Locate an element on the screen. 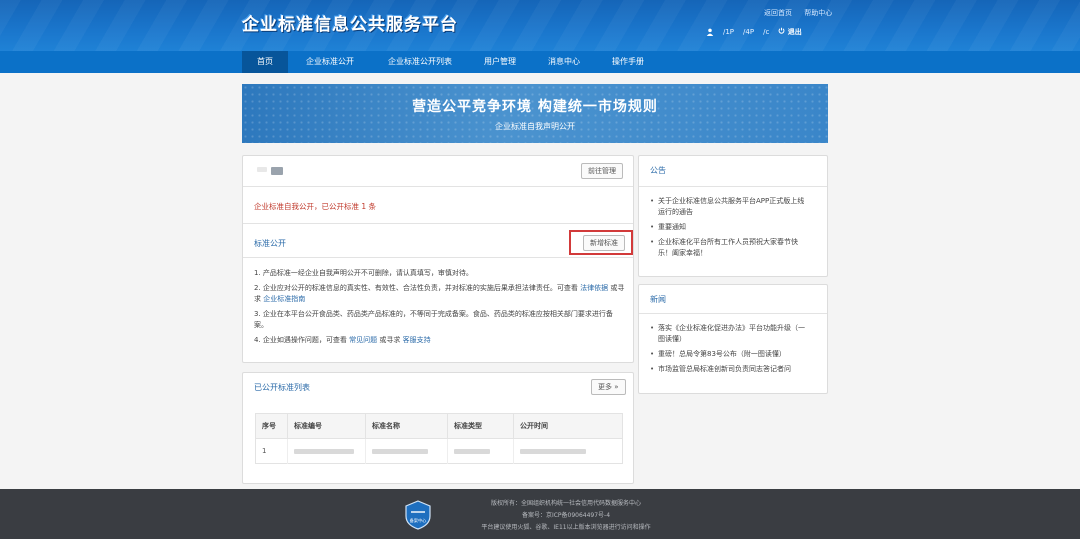 Image resolution: width=1080 pixels, height=539 pixels. header-background-pattern is located at coordinates (540, 25).